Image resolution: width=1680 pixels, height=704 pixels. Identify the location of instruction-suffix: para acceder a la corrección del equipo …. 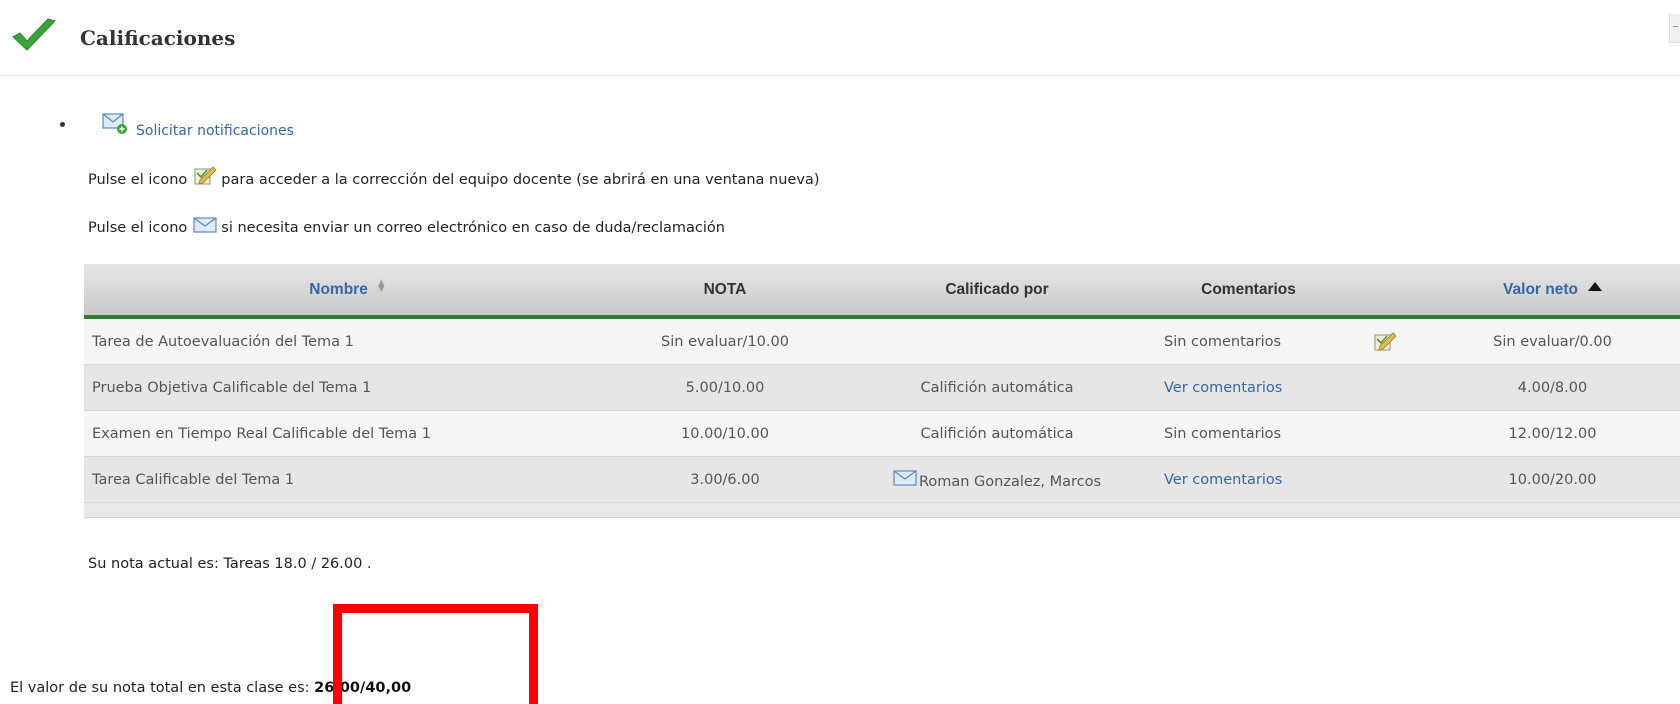
(520, 180).